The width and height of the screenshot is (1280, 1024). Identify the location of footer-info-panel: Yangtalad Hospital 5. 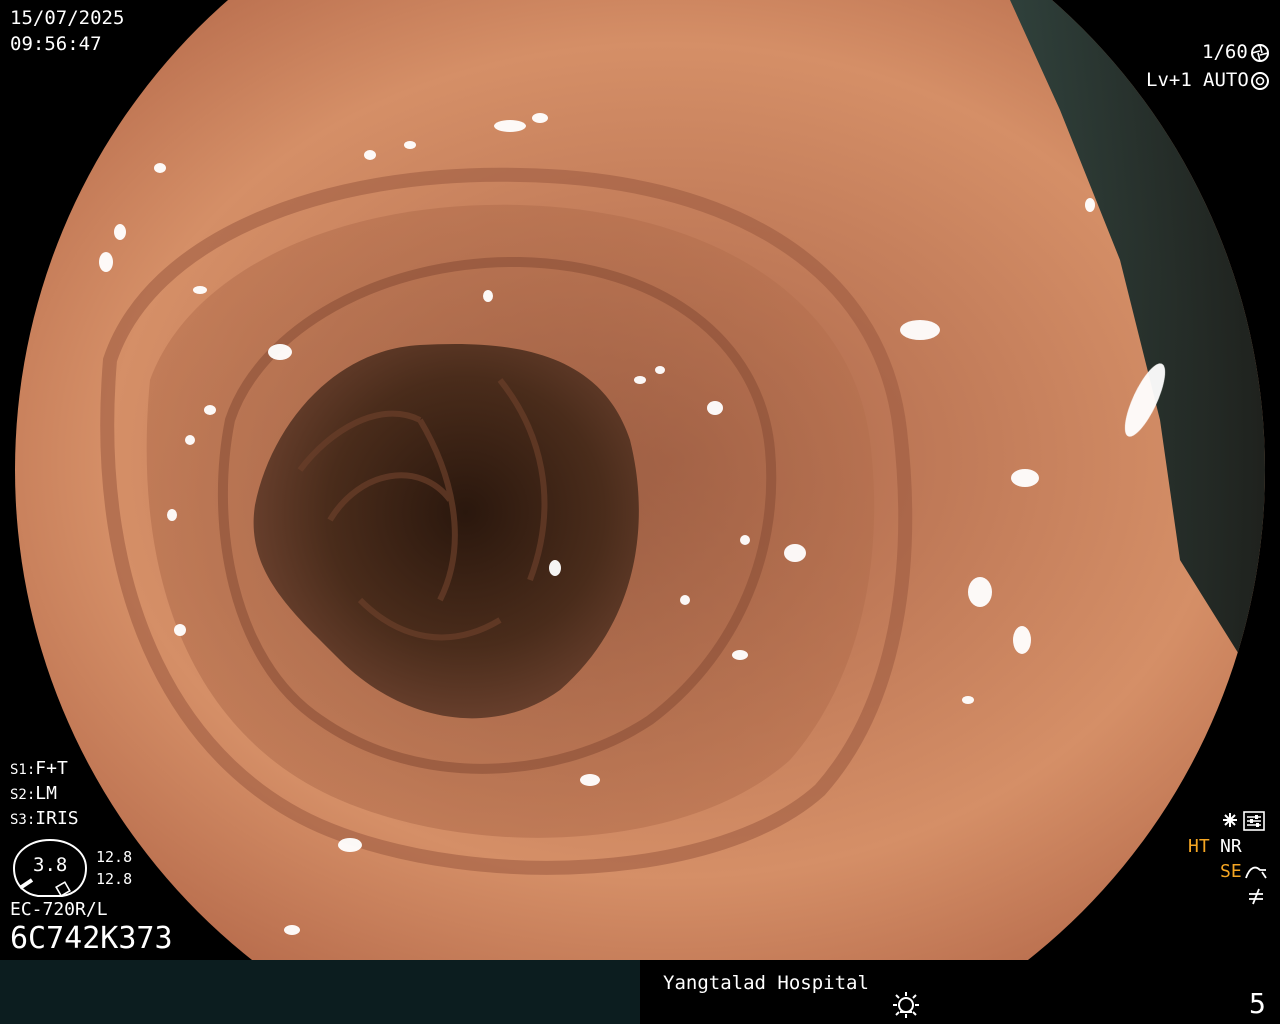
(960, 992).